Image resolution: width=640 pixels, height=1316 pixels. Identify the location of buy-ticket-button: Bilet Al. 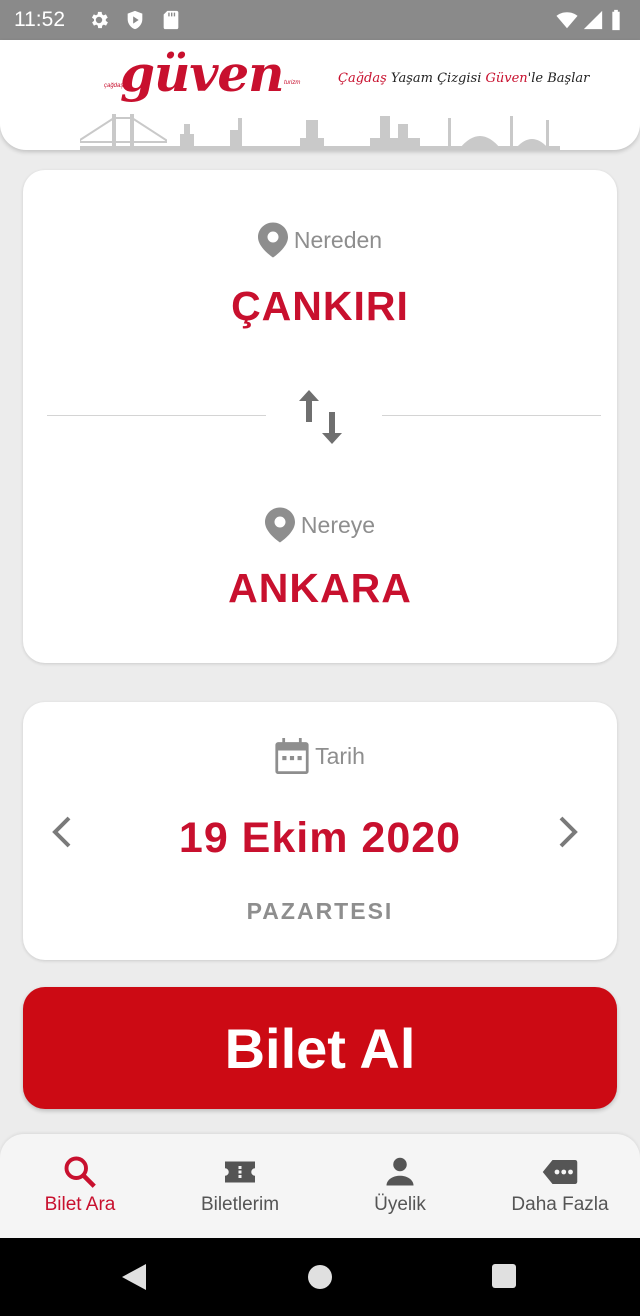
(320, 1048).